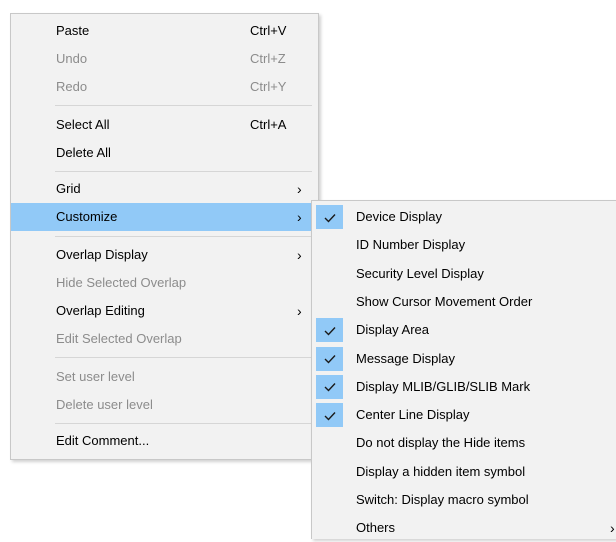  What do you see at coordinates (164, 405) in the screenshot?
I see `menu-item-delete-user-level: Delete user level` at bounding box center [164, 405].